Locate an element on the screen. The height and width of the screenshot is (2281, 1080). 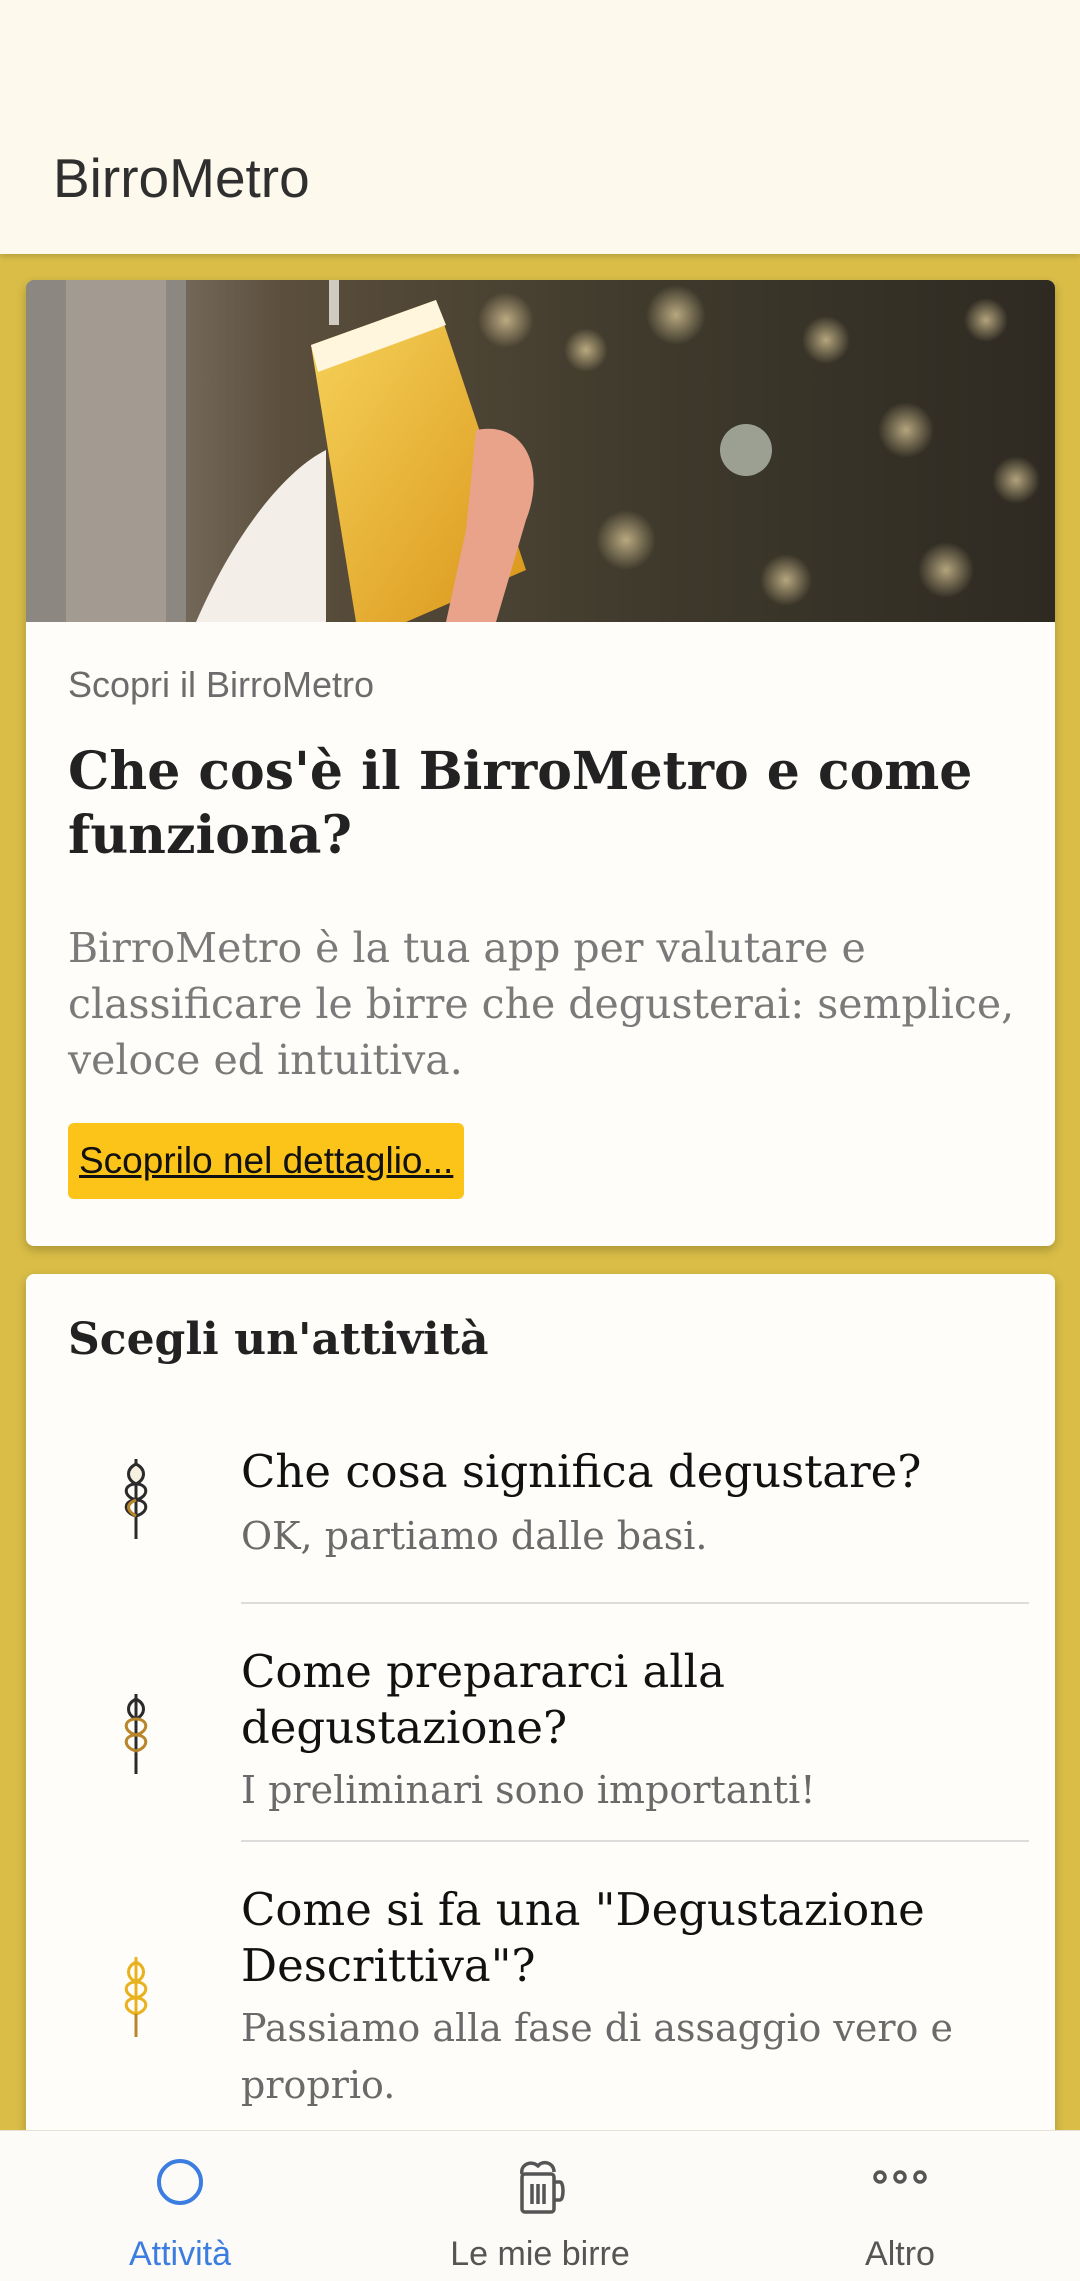
beer-mug-icon is located at coordinates (540, 2188).